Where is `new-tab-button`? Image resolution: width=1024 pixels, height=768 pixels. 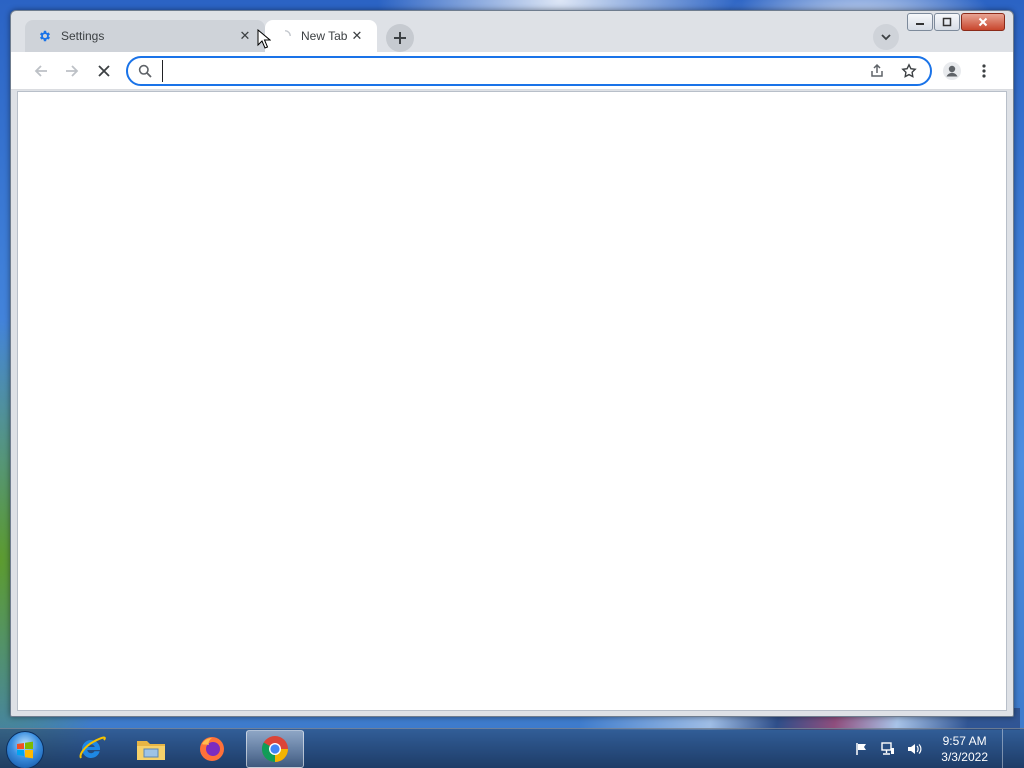 new-tab-button is located at coordinates (400, 38).